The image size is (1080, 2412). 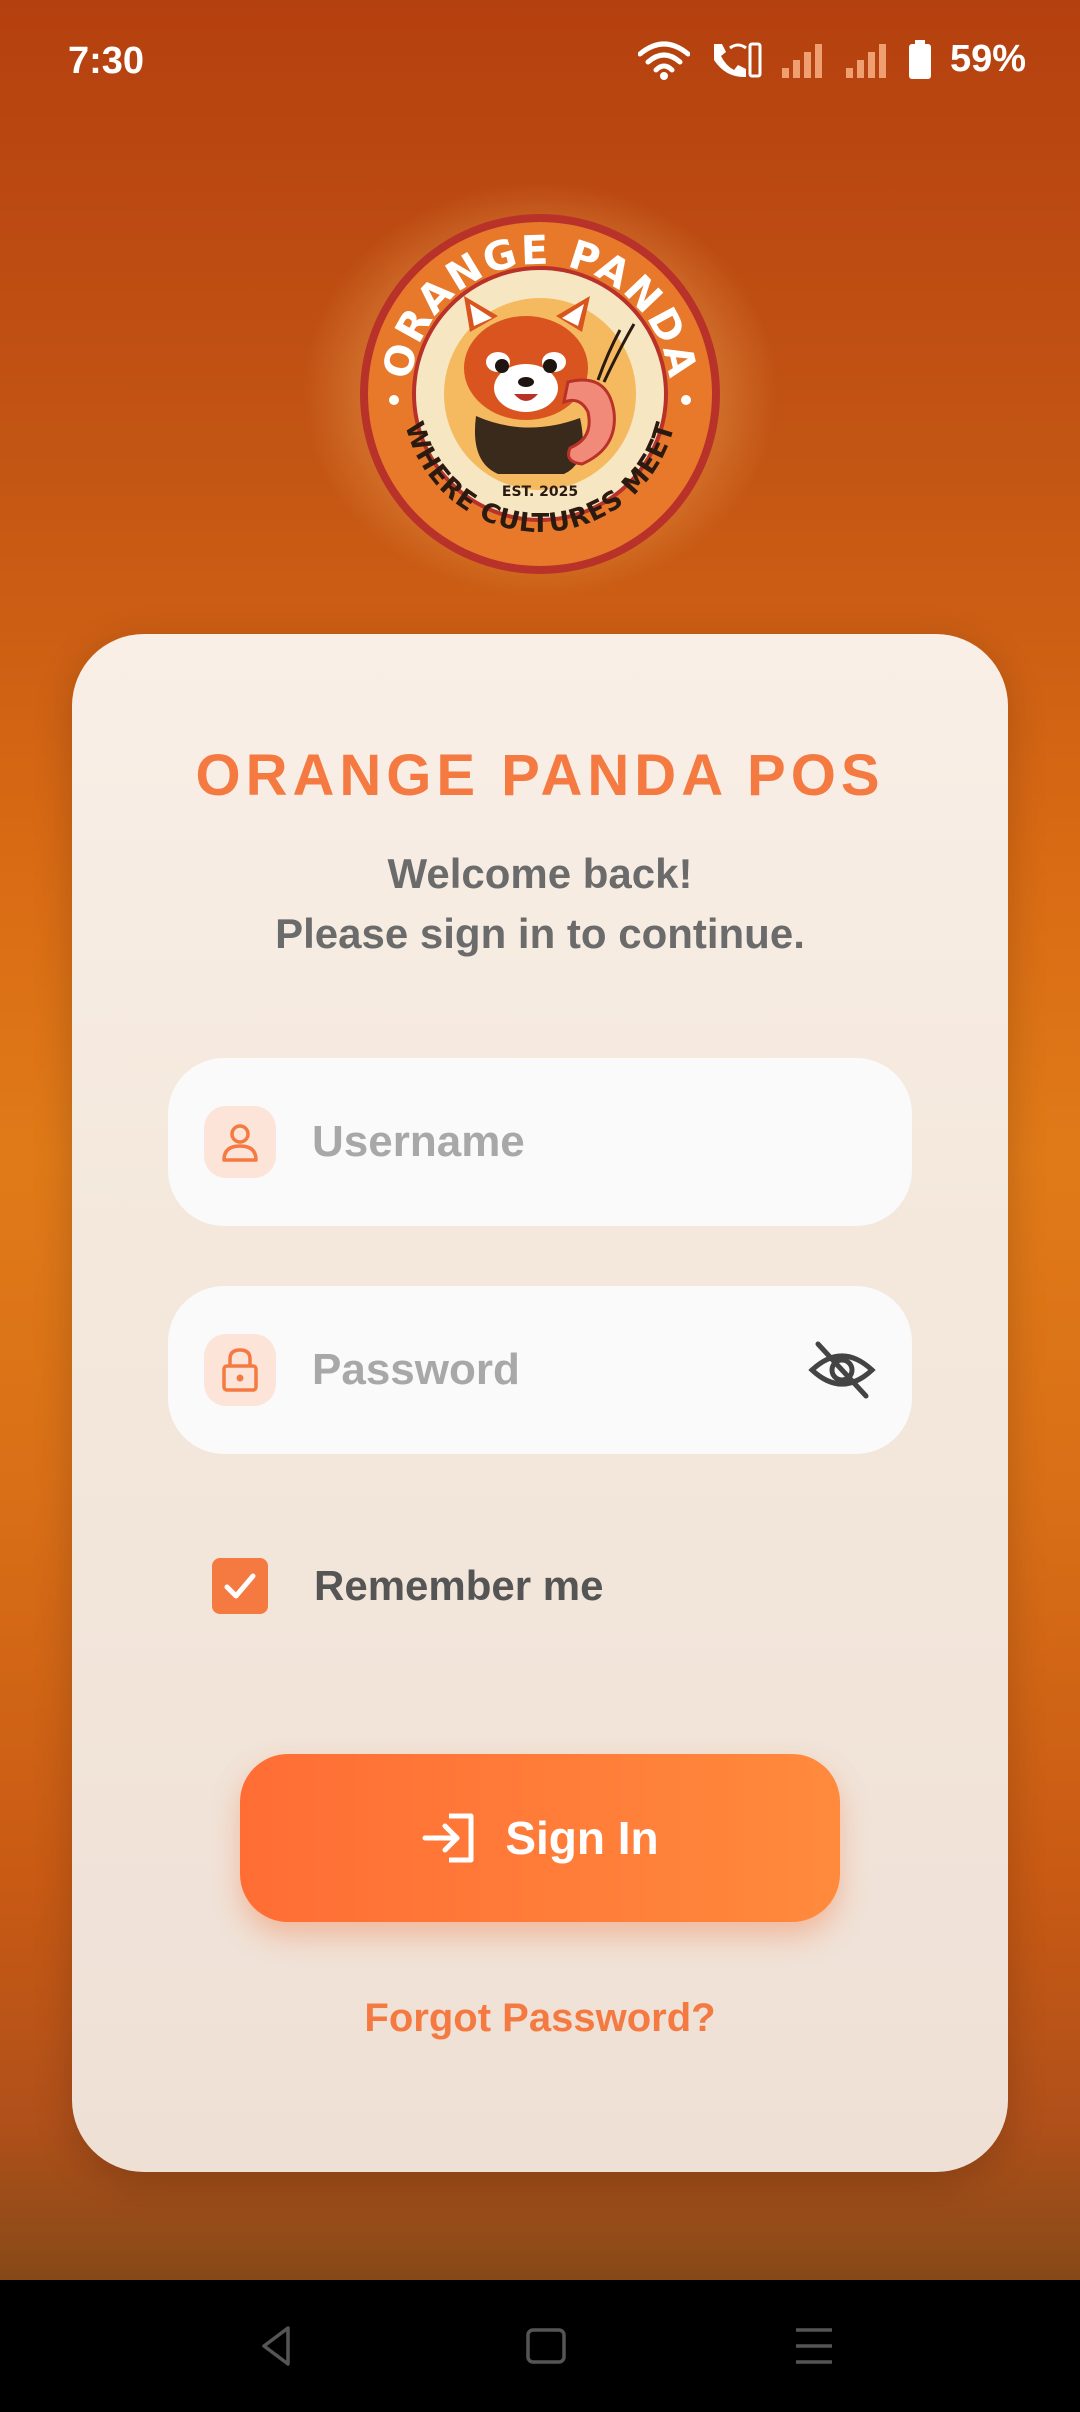 What do you see at coordinates (831, 59) in the screenshot?
I see `status-icons: 59%` at bounding box center [831, 59].